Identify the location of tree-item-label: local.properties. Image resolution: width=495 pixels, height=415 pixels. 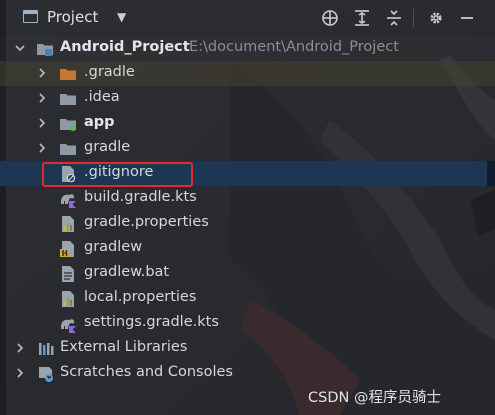
(140, 297).